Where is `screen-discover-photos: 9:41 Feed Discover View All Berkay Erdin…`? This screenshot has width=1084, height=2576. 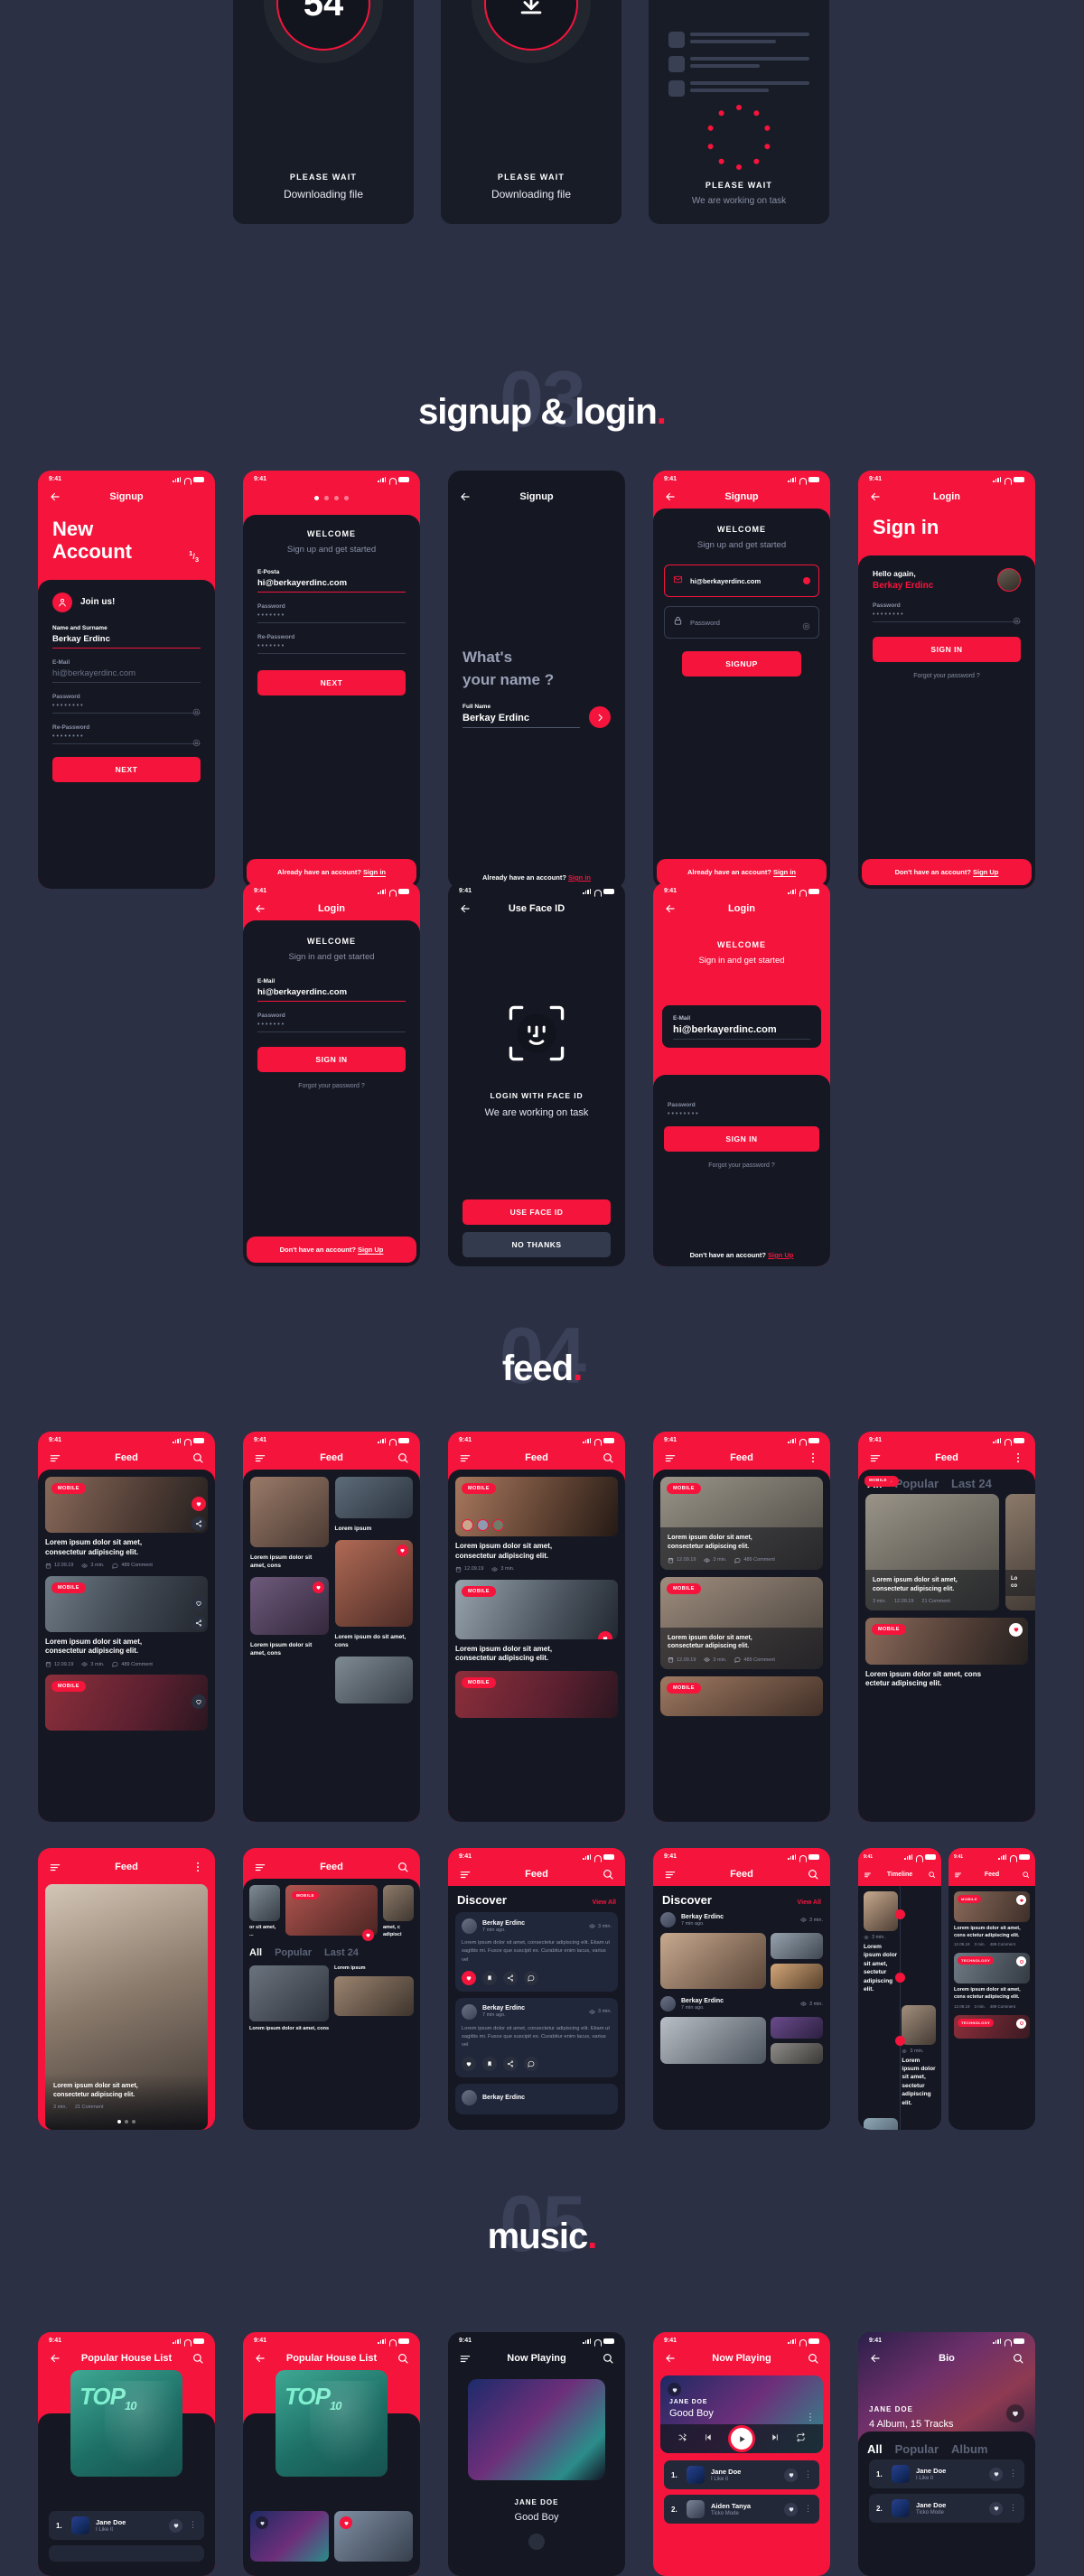
screen-discover-photos: 9:41 Feed Discover View All Berkay Erdin… is located at coordinates (742, 1989).